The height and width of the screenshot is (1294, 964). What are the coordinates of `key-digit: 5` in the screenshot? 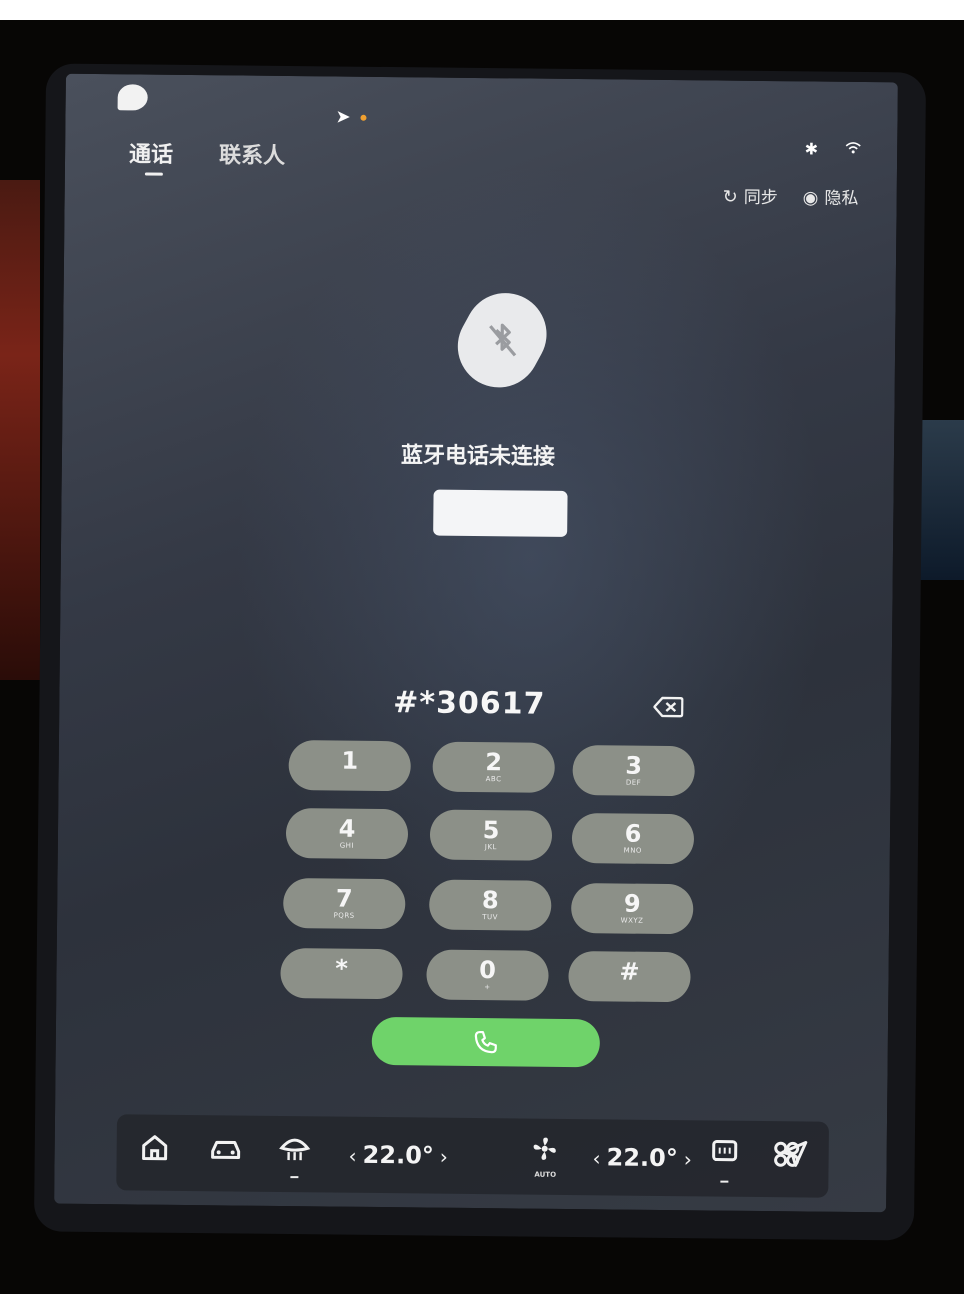 It's located at (491, 830).